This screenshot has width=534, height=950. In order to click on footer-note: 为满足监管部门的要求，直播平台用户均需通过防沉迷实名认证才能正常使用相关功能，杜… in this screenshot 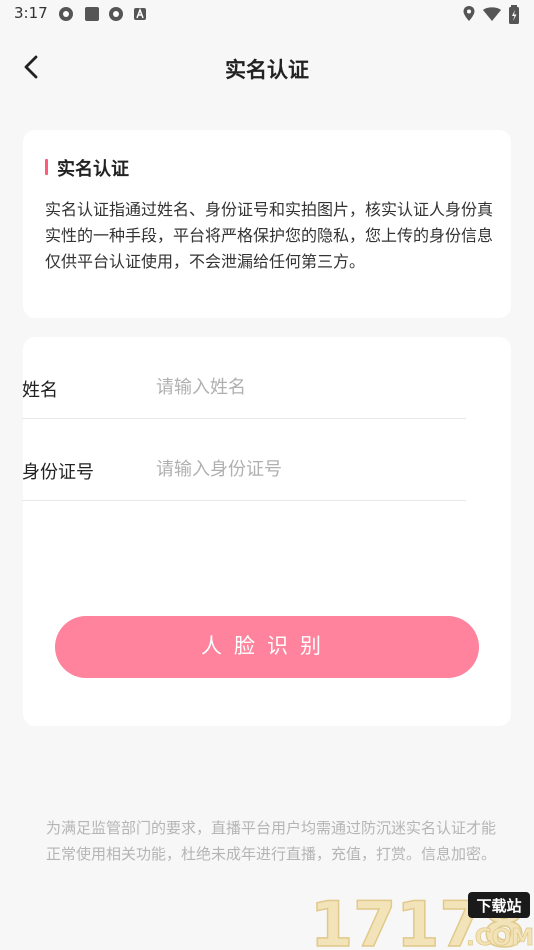, I will do `click(271, 841)`.